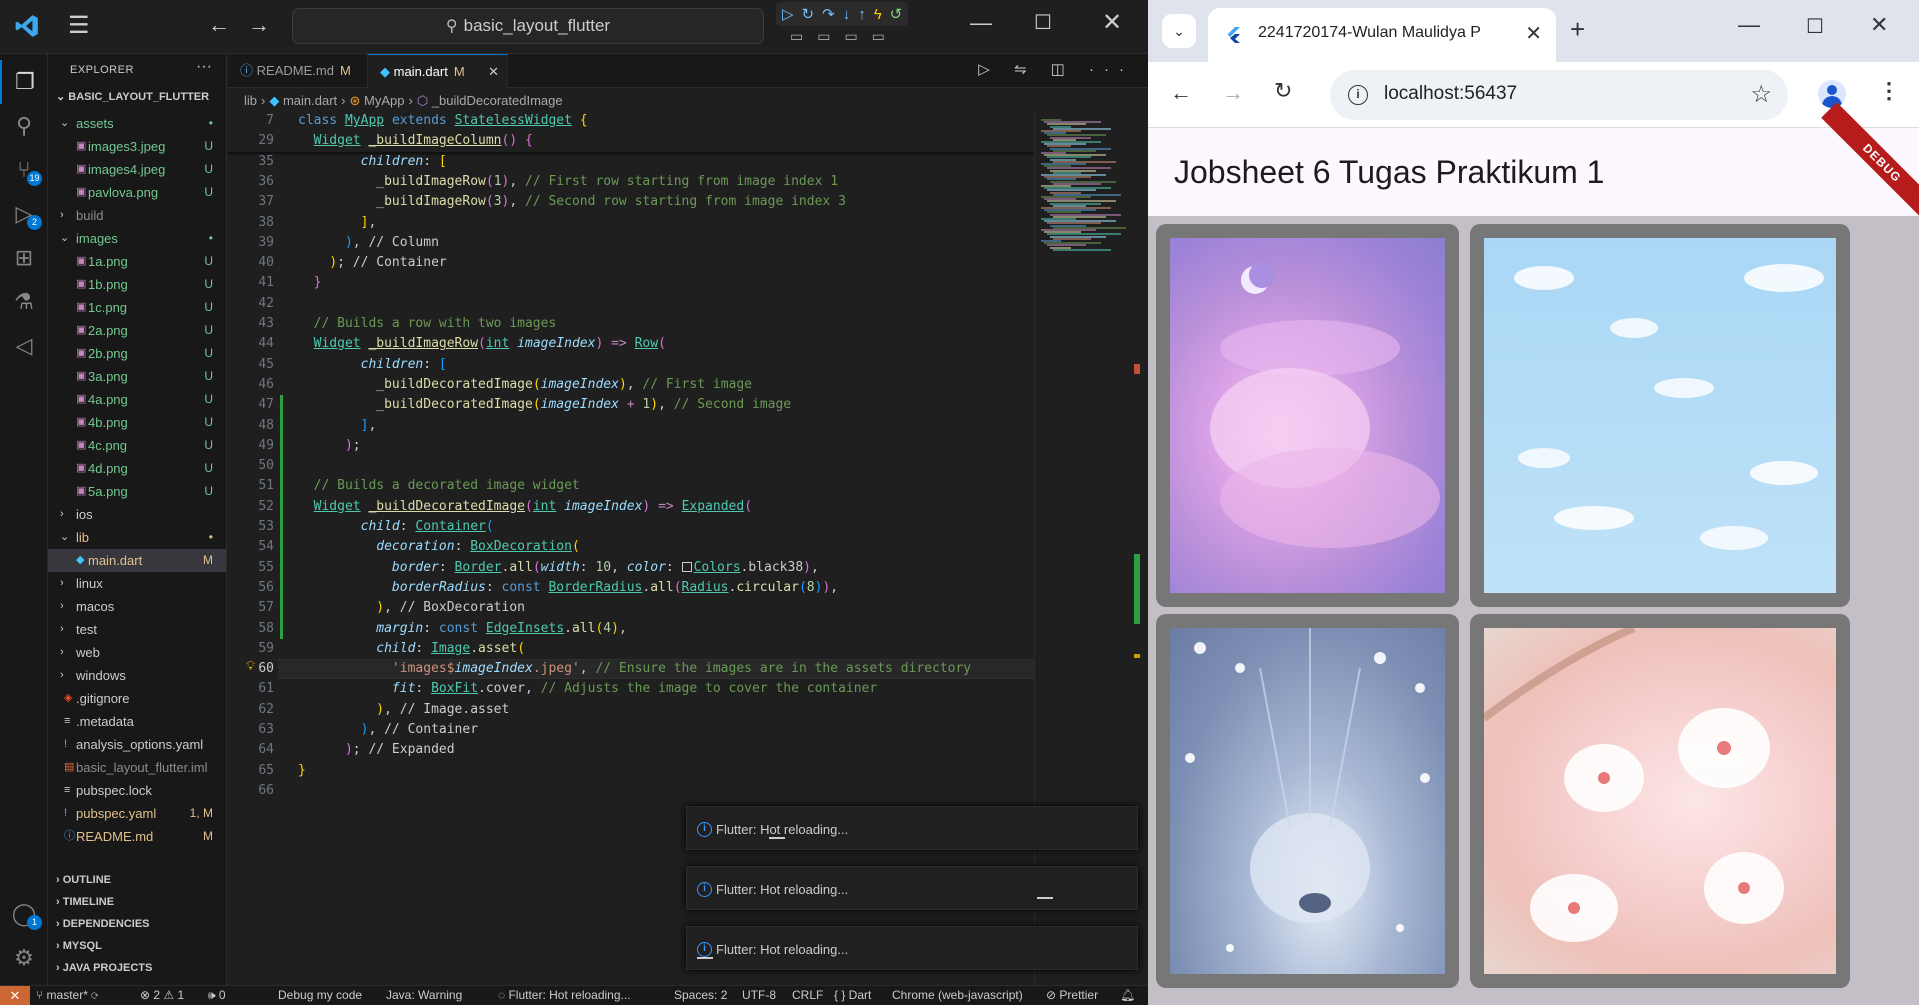 Image resolution: width=1919 pixels, height=1005 pixels. What do you see at coordinates (1082, 551) in the screenshot?
I see `minimap` at bounding box center [1082, 551].